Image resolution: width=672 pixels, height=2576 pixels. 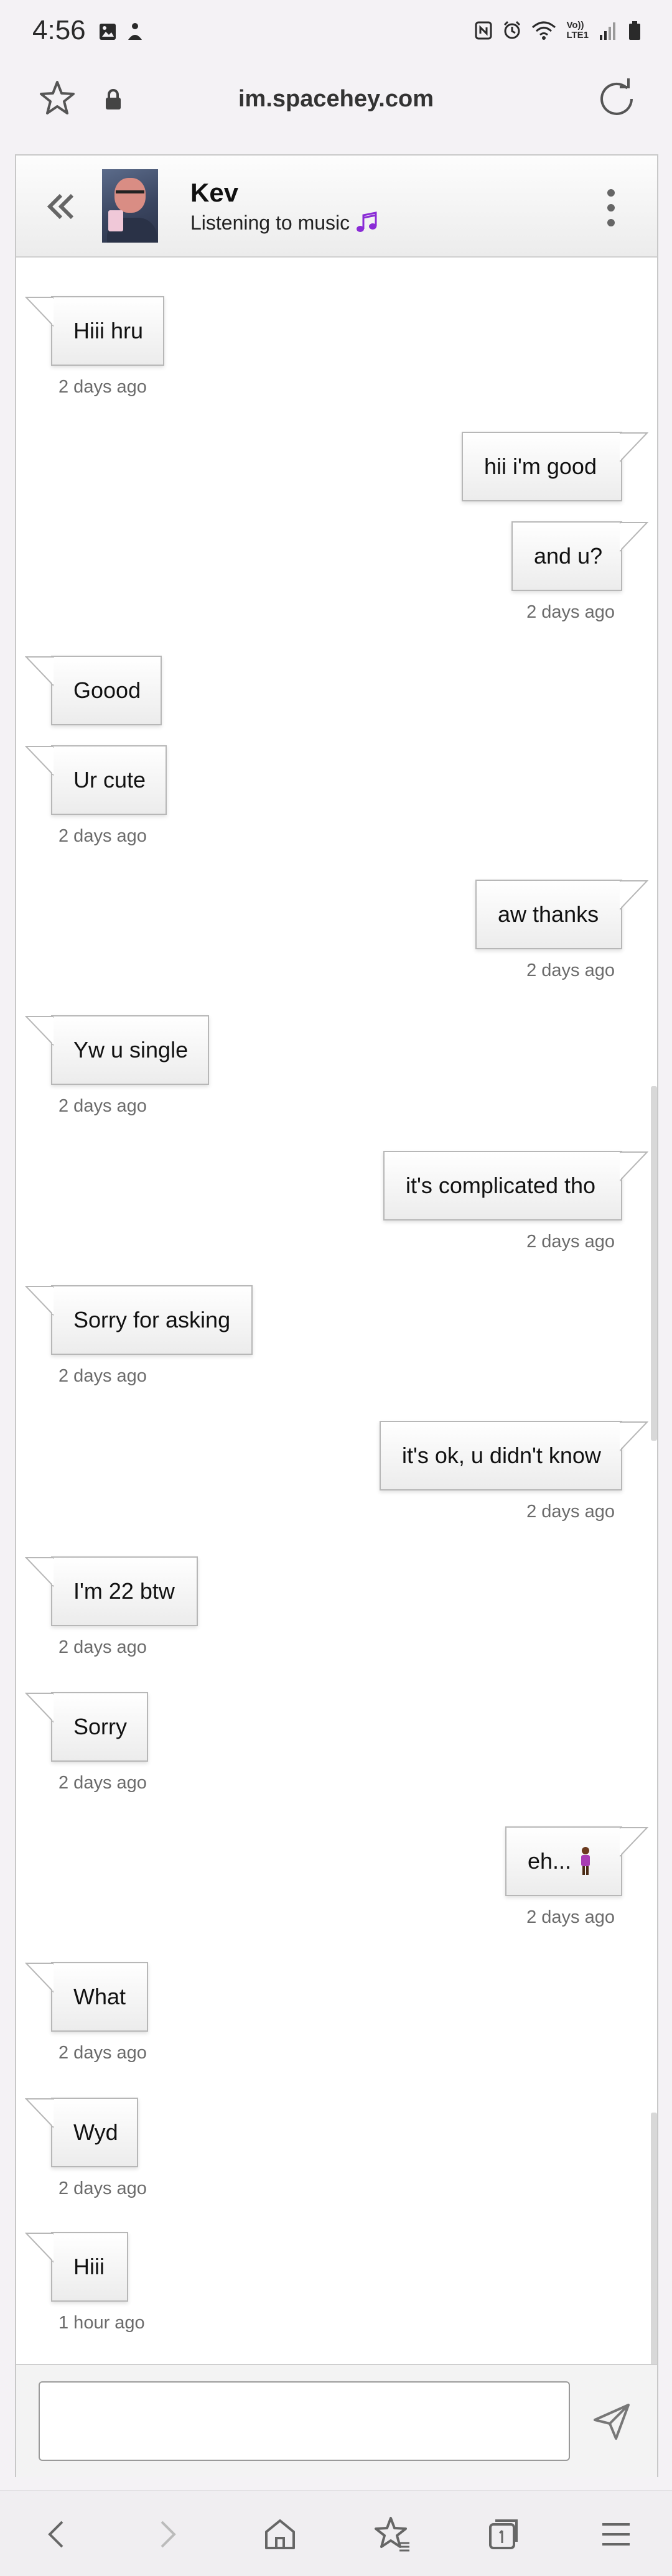 I want to click on incoming-message-bubble: Wyd, so click(x=81, y=2132).